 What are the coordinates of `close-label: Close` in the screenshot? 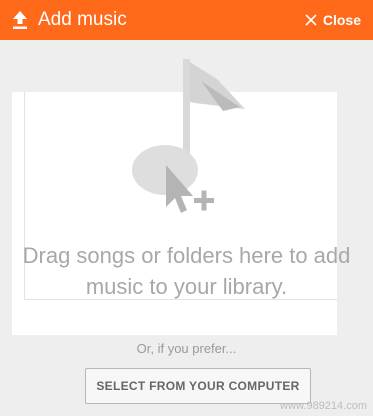 It's located at (341, 20).